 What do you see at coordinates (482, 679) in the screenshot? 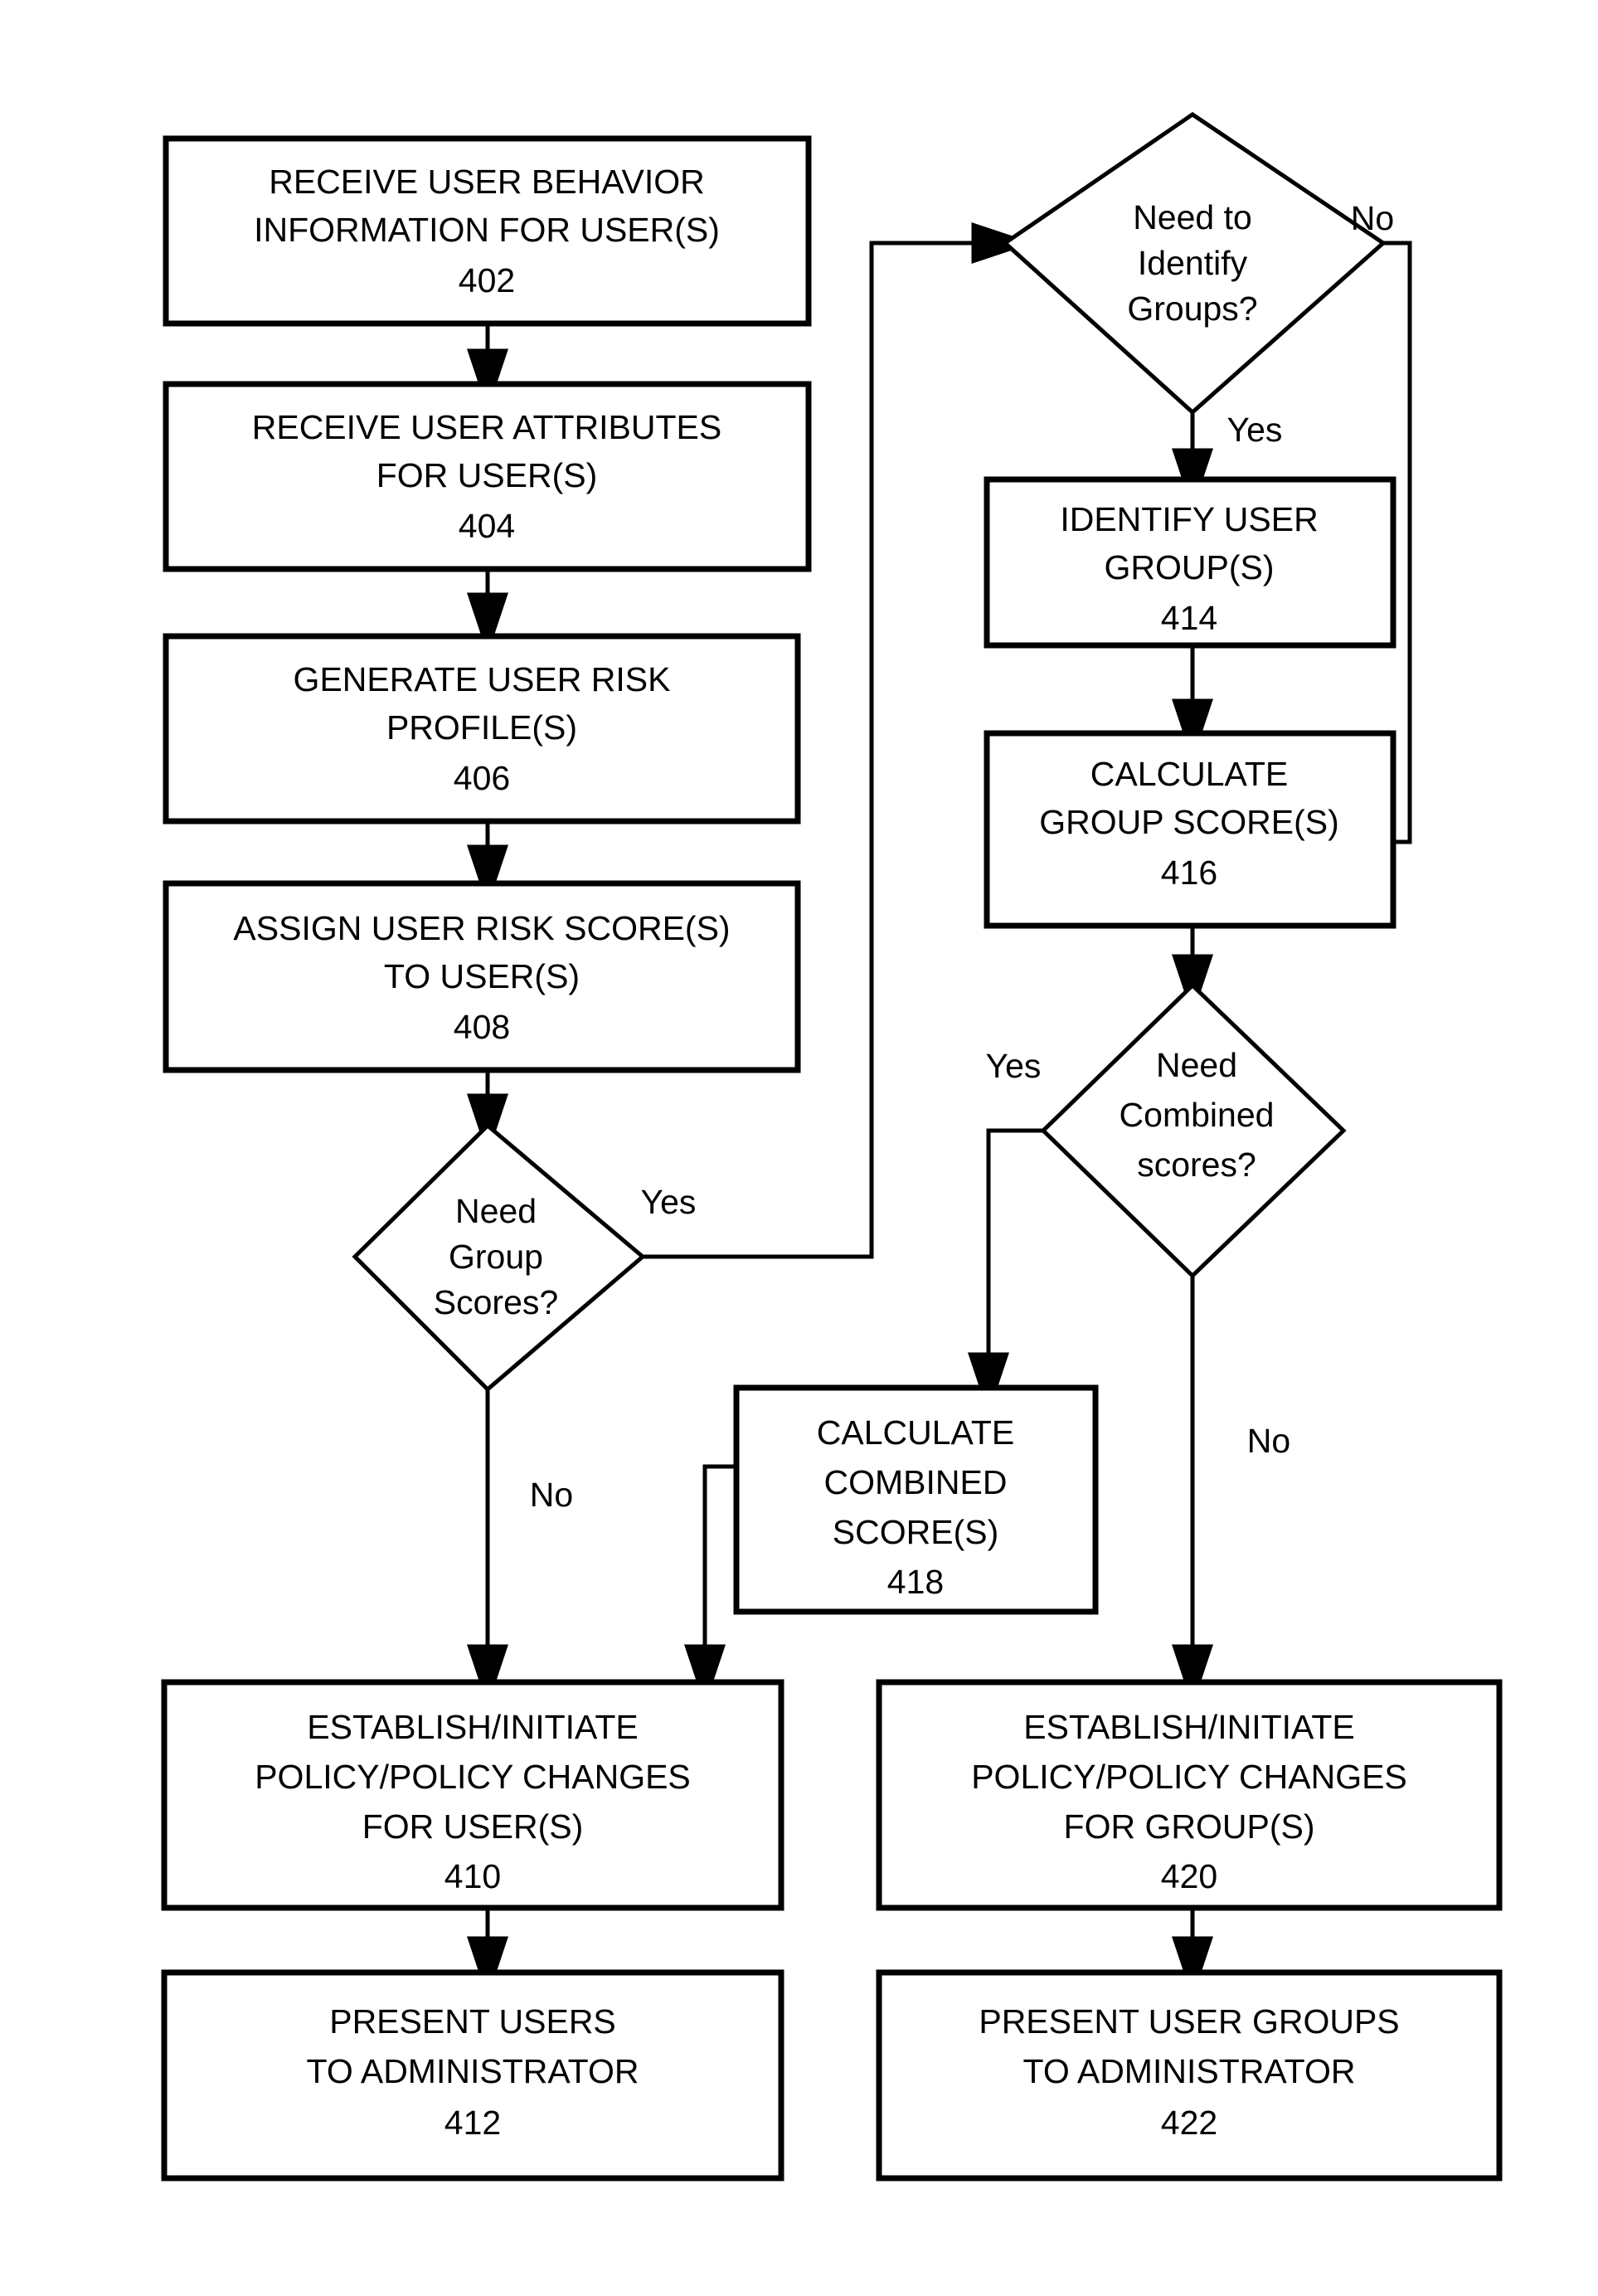
I see `node-406-line1: GENERATE USER RISK` at bounding box center [482, 679].